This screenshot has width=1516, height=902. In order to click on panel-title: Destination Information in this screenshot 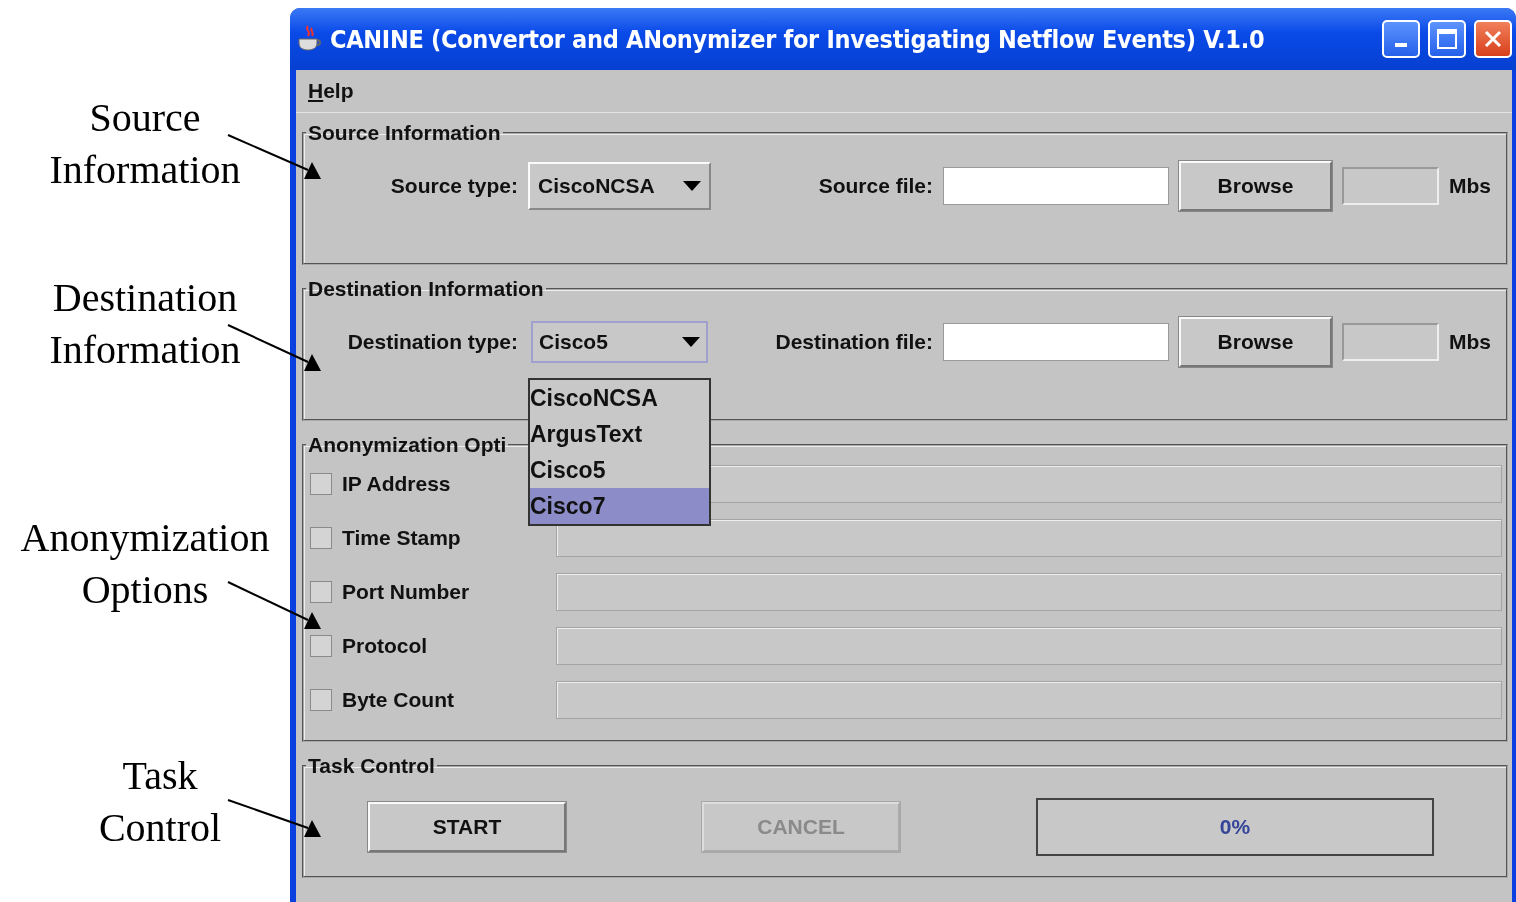, I will do `click(426, 289)`.